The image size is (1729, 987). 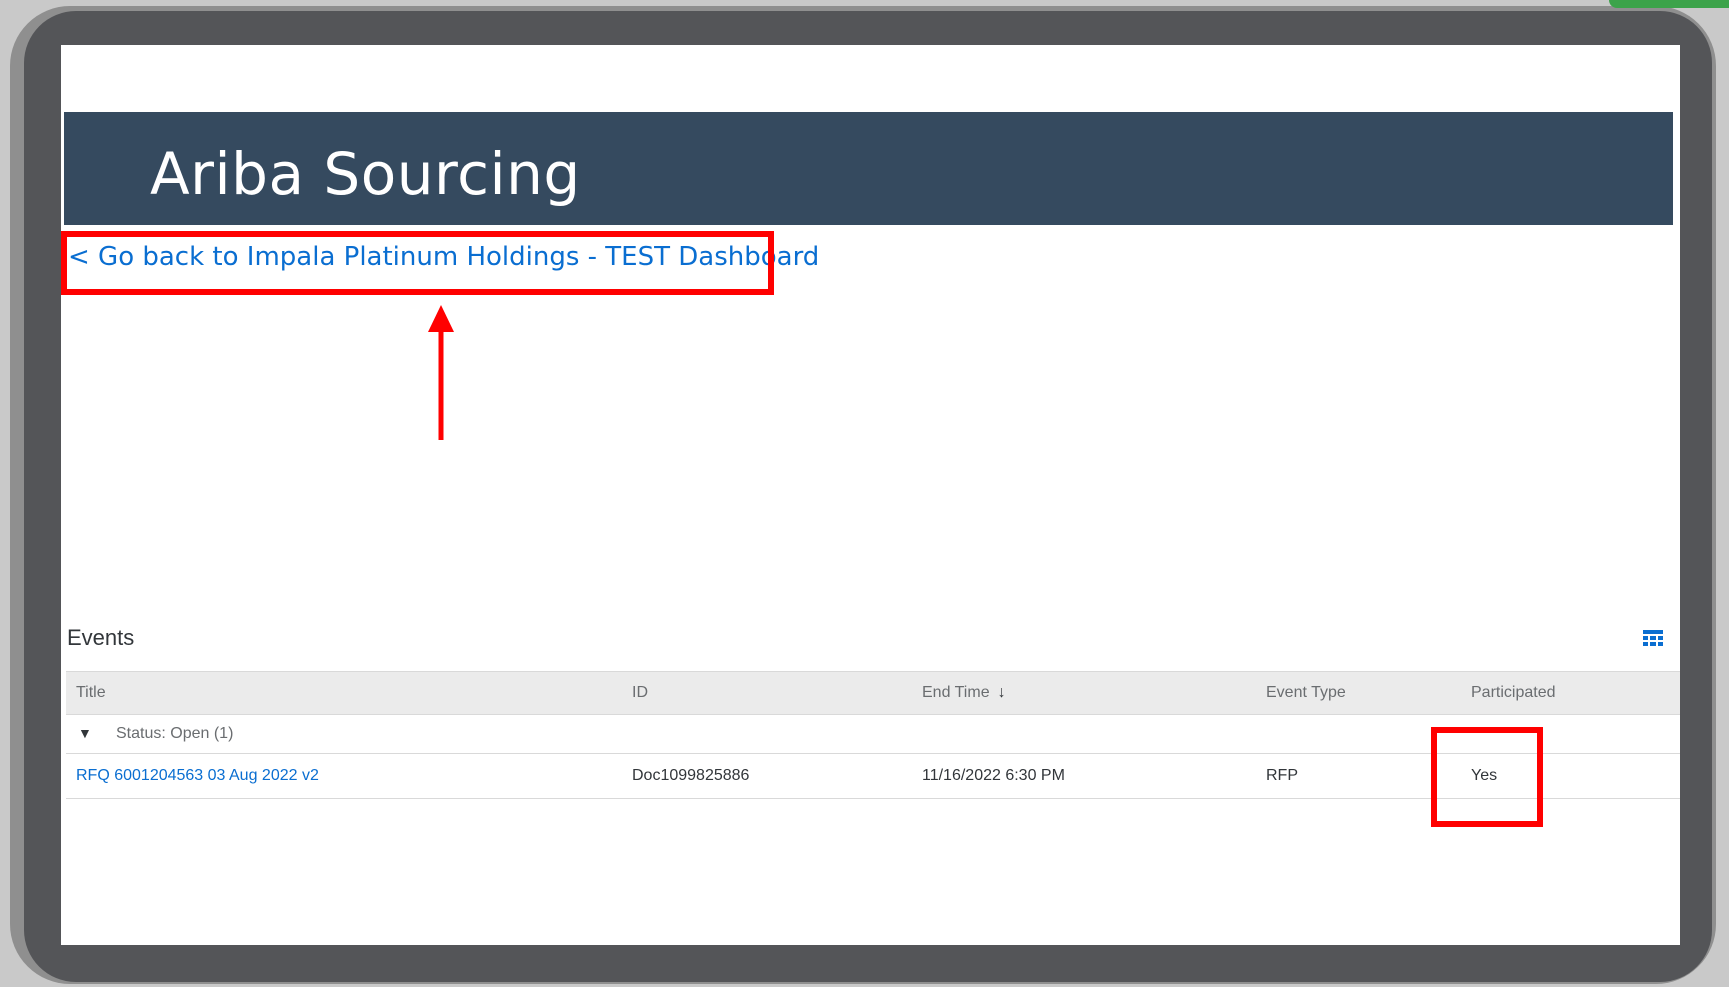 I want to click on column-header-end-time-label: End Time, so click(x=956, y=692).